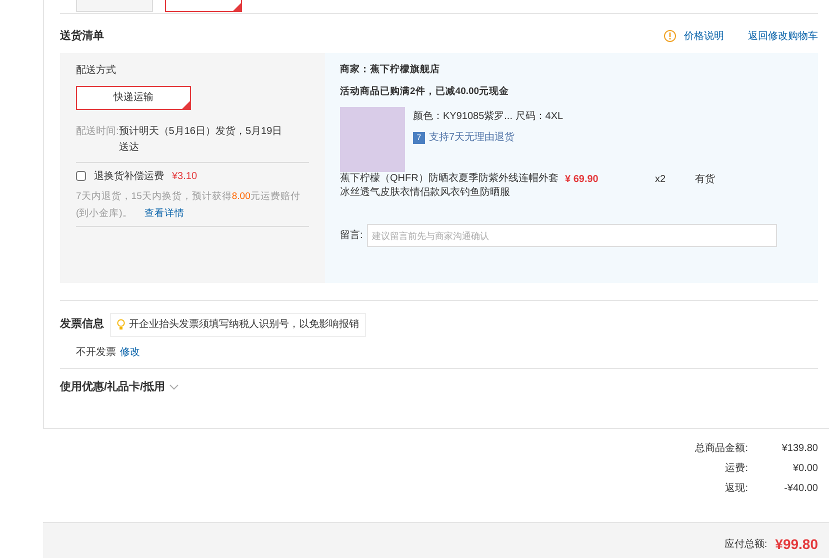  I want to click on stock-status: 有货, so click(705, 180).